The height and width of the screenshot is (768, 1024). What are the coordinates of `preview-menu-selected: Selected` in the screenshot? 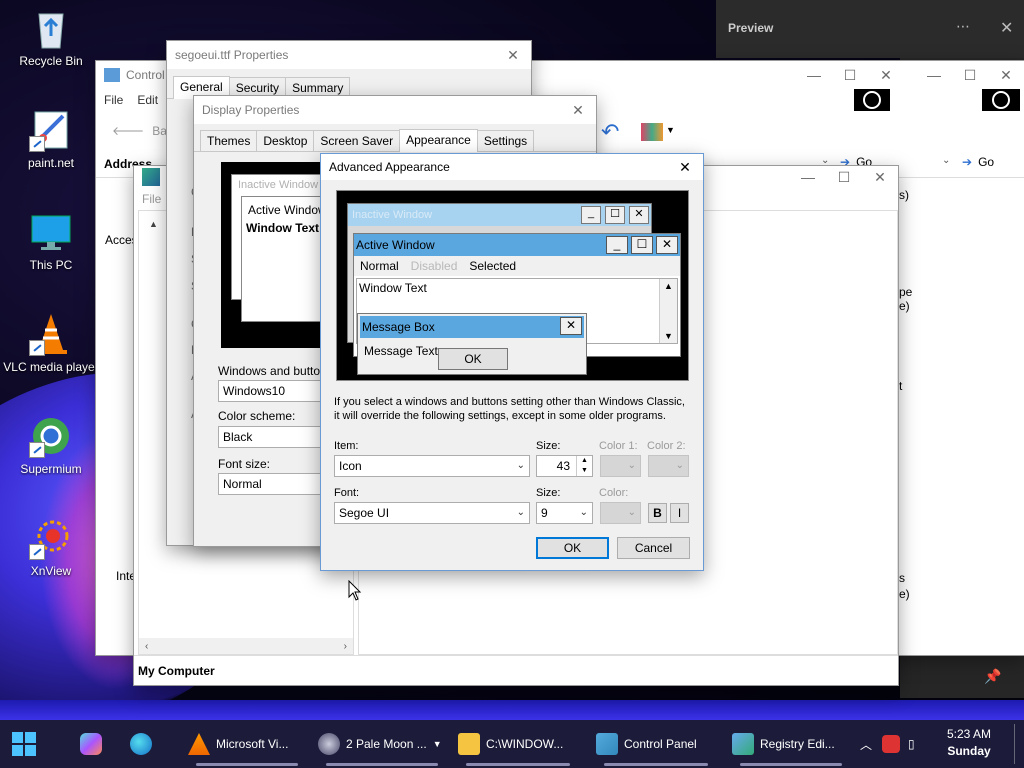 It's located at (493, 266).